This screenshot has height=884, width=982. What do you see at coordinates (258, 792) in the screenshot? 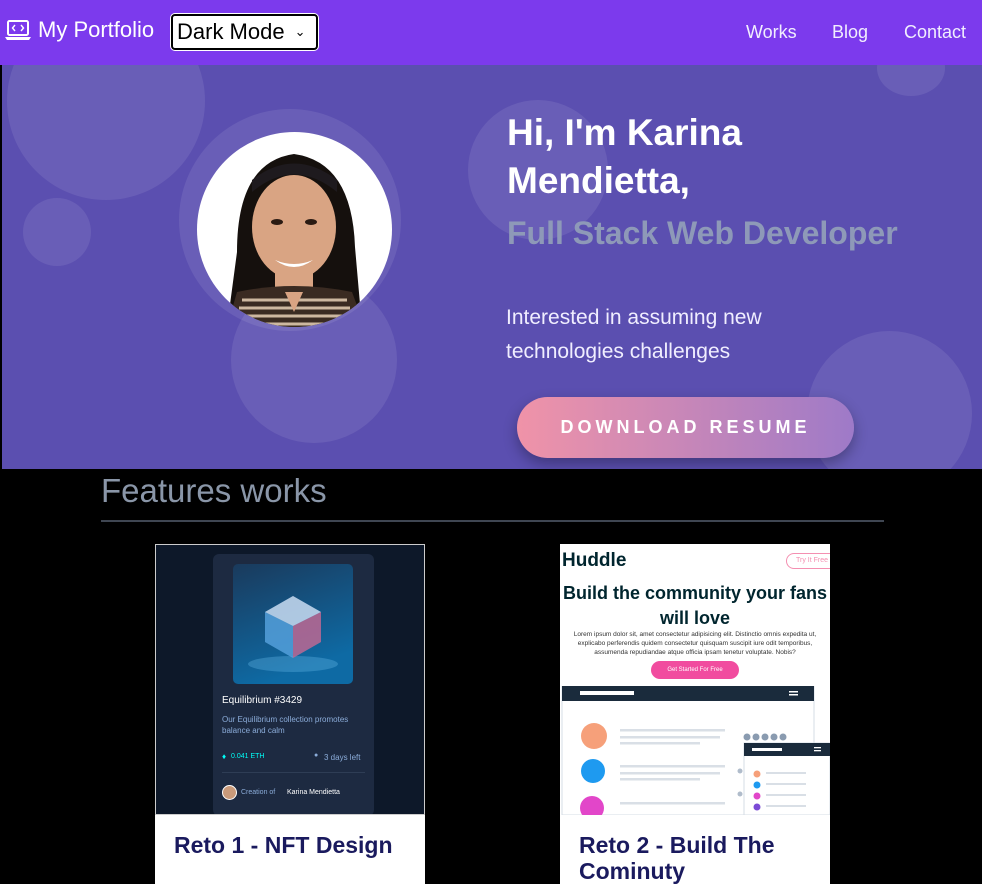
I see `creation-prefix: Creation of` at bounding box center [258, 792].